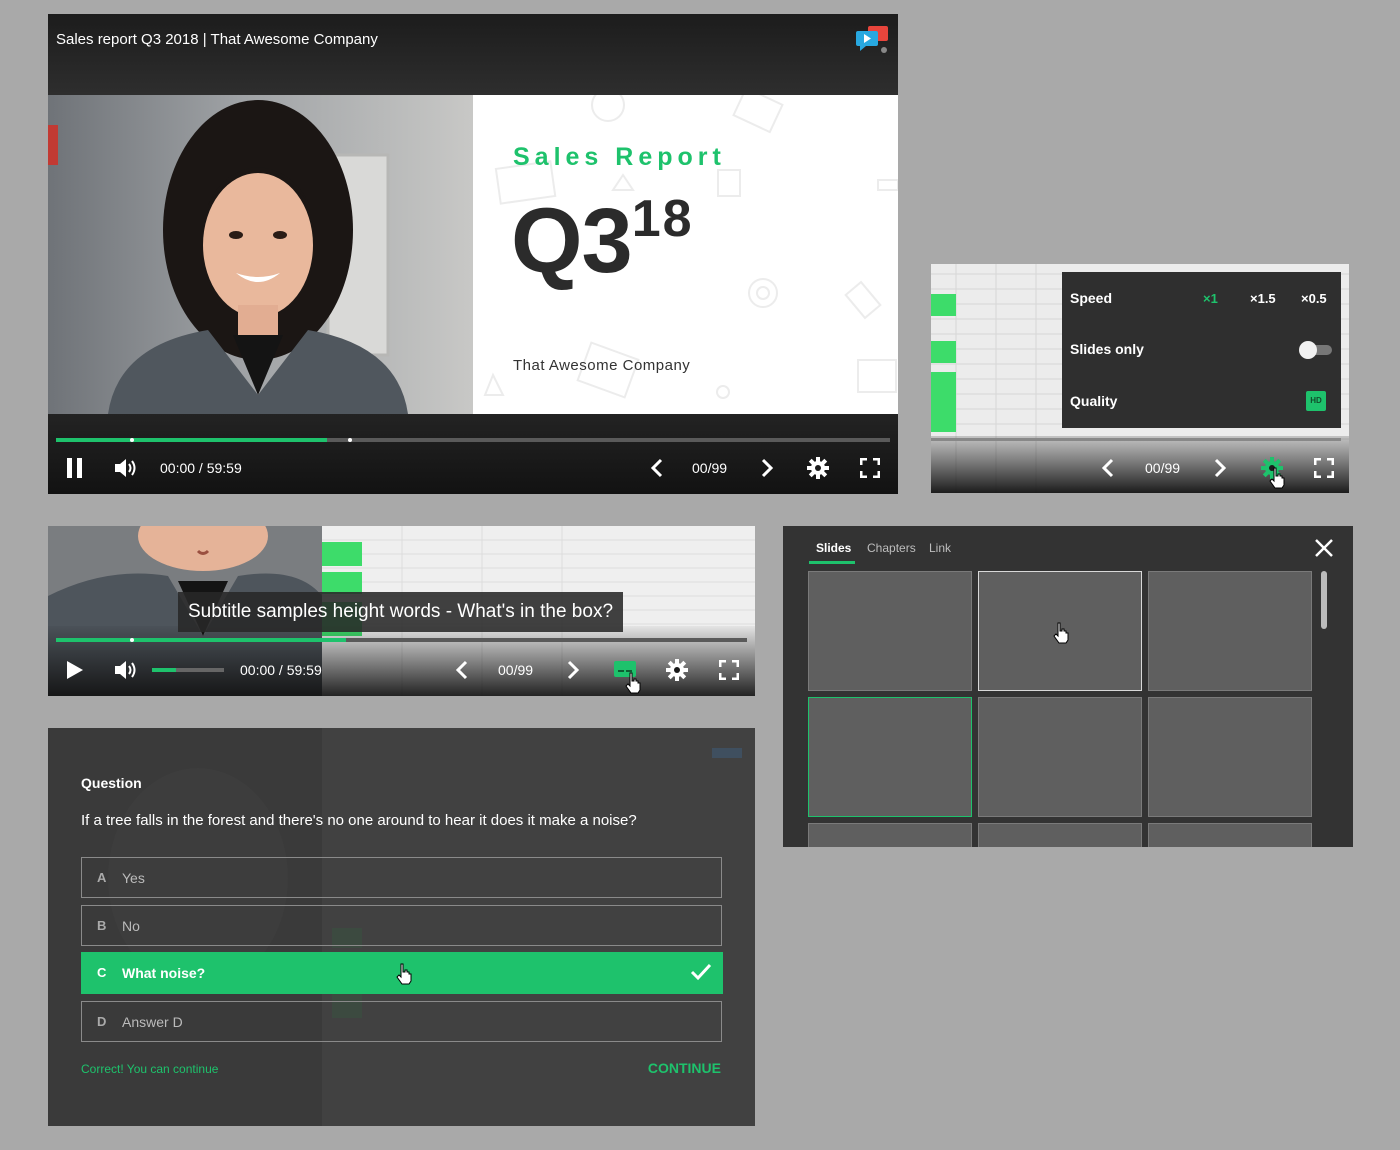  I want to click on slide-q3: Q3, so click(572, 241).